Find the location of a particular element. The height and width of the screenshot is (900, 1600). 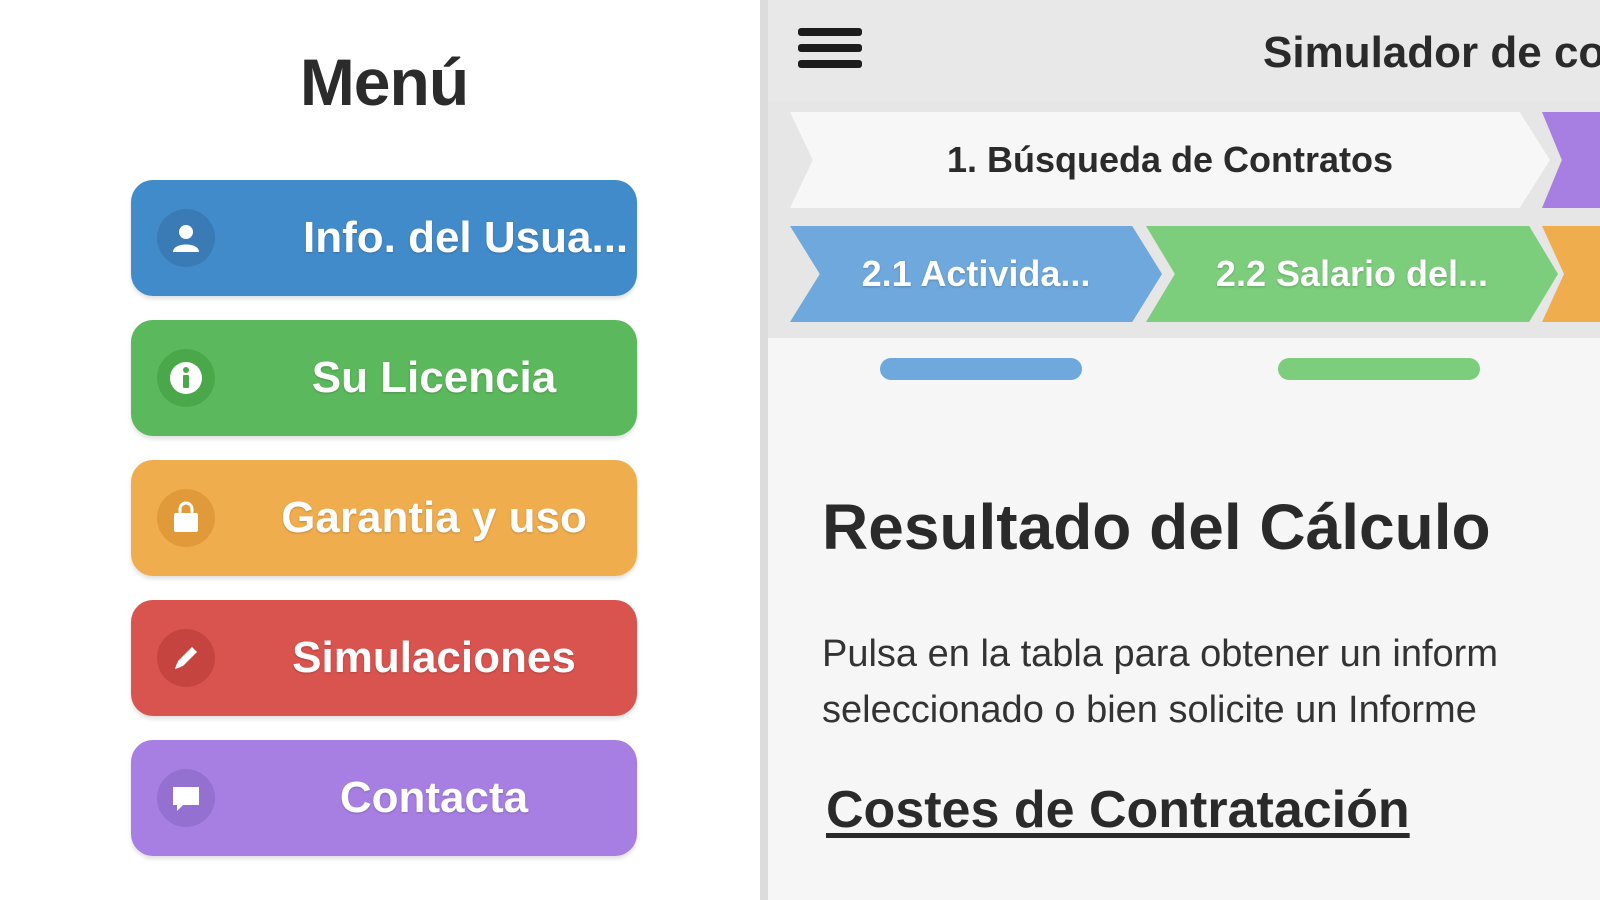

pencil-icon is located at coordinates (186, 658).